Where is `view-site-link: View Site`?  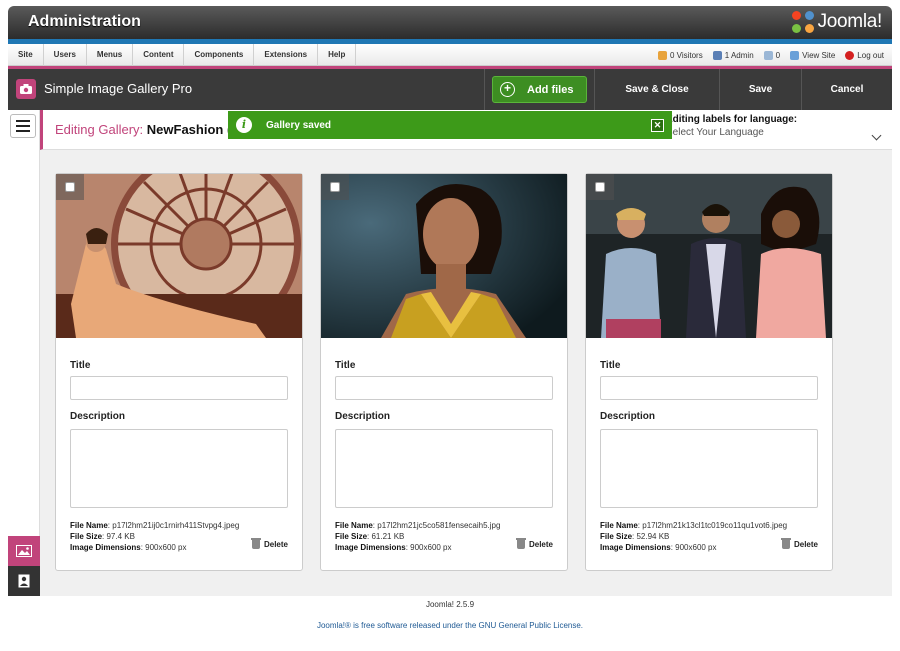 view-site-link: View Site is located at coordinates (813, 55).